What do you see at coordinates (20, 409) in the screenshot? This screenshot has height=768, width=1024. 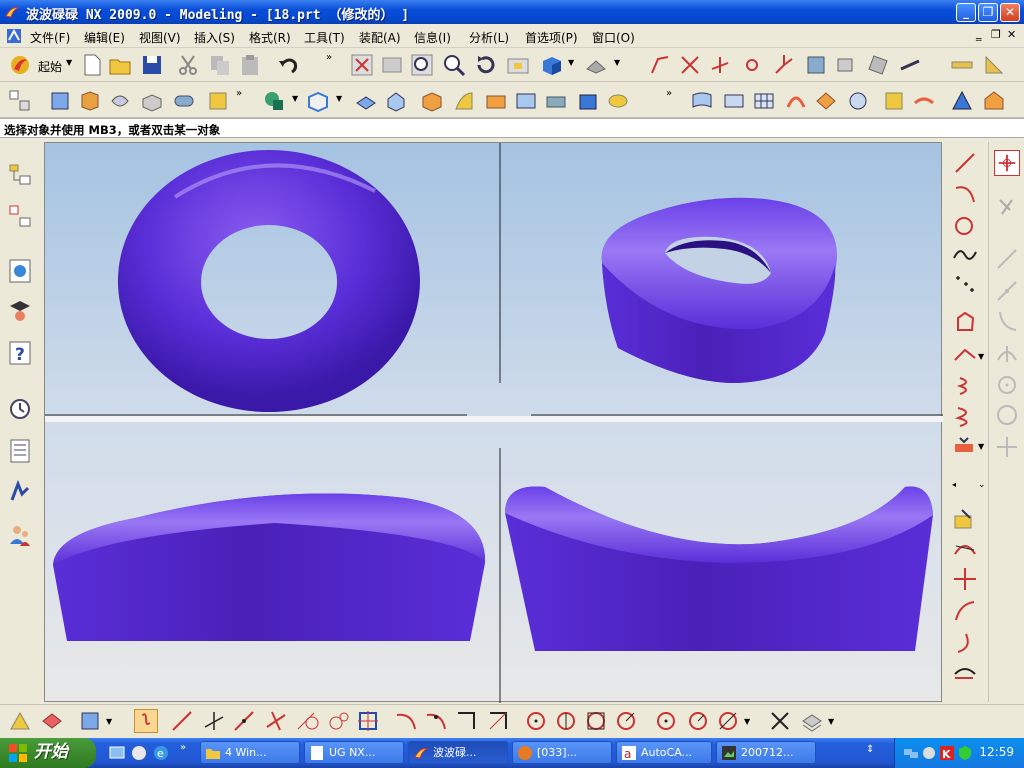 I see `history-icon` at bounding box center [20, 409].